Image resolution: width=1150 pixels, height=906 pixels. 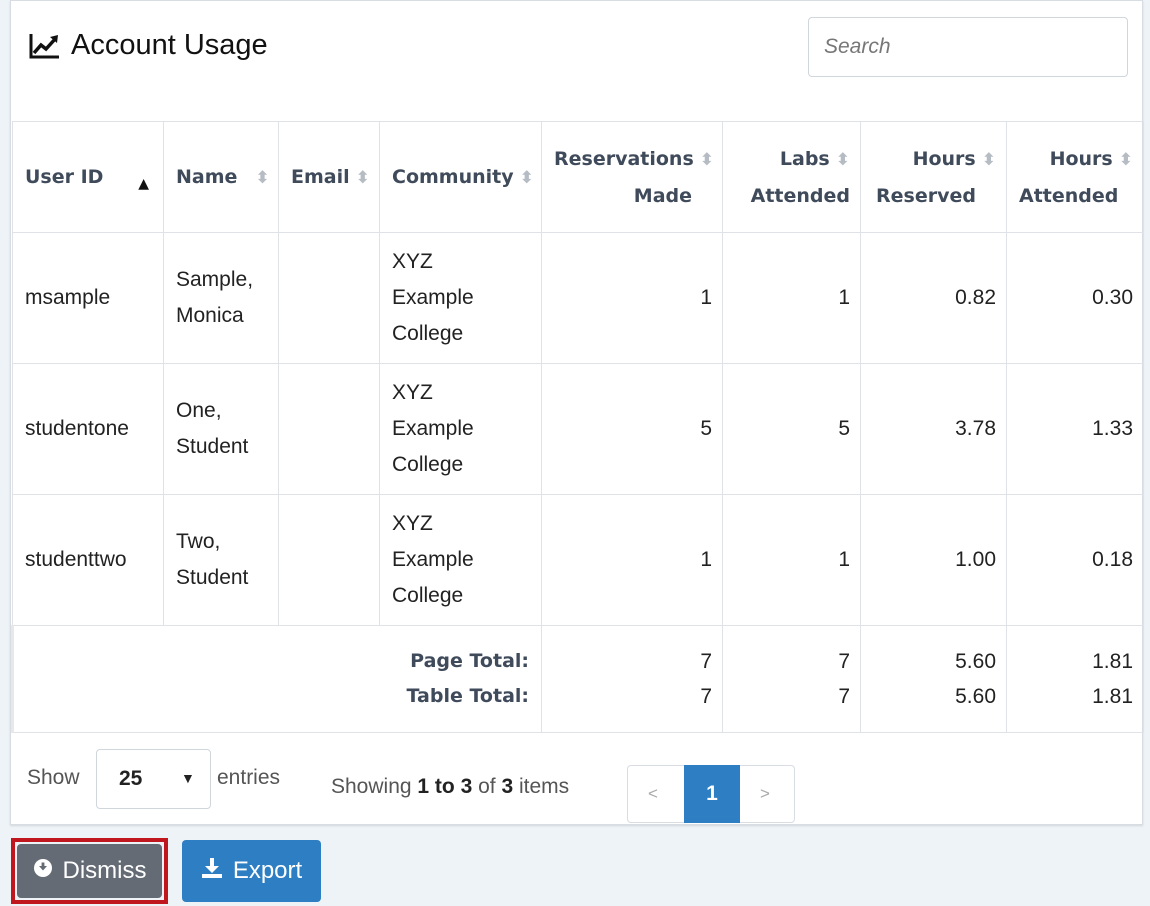 I want to click on column-label: User ID, so click(x=64, y=177).